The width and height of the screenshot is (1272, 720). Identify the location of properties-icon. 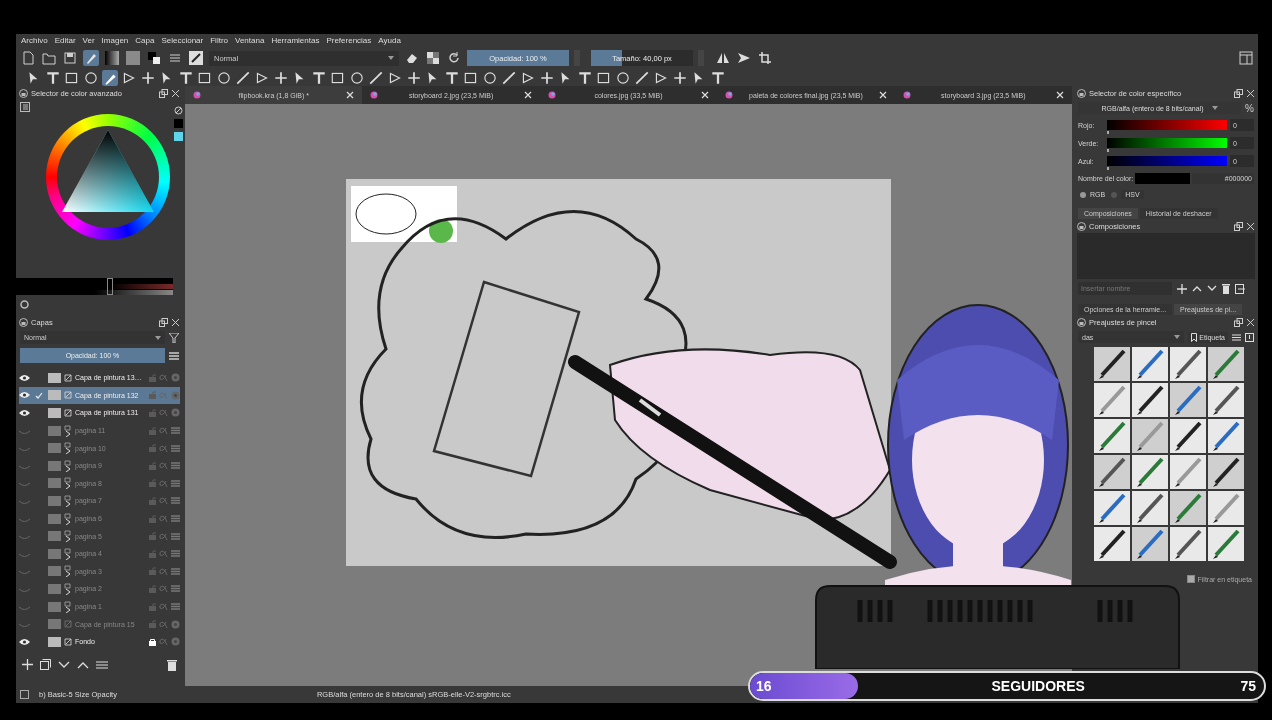
(102, 664).